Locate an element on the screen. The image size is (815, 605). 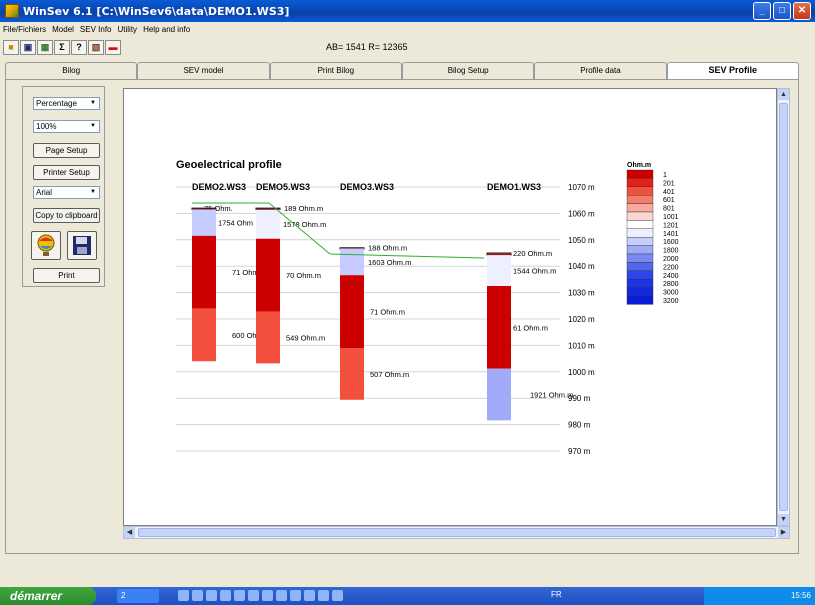
copy-clipboard-button: Copy to clipboard is located at coordinates (66, 215).